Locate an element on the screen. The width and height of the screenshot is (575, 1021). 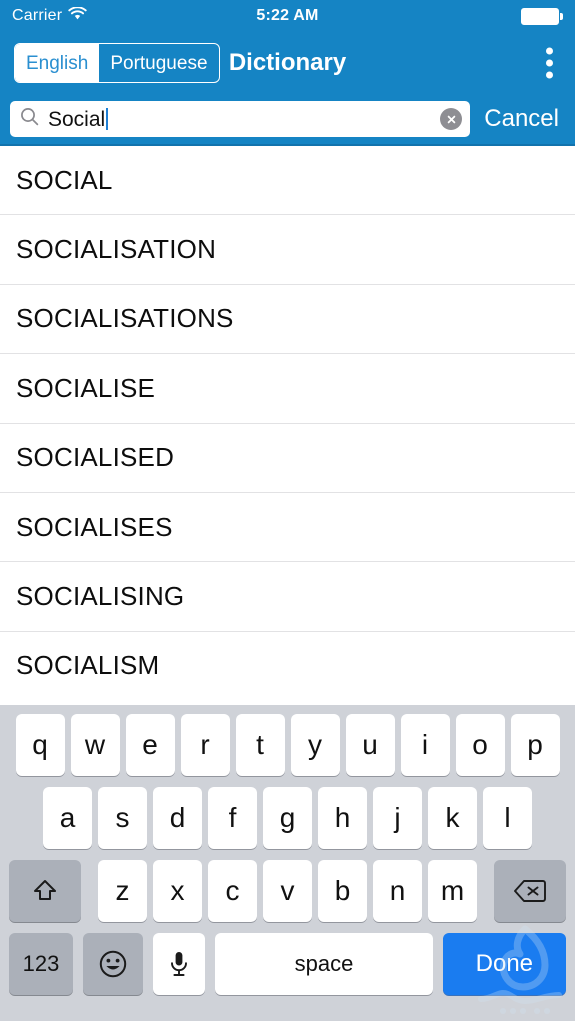
key-n: n is located at coordinates (397, 891).